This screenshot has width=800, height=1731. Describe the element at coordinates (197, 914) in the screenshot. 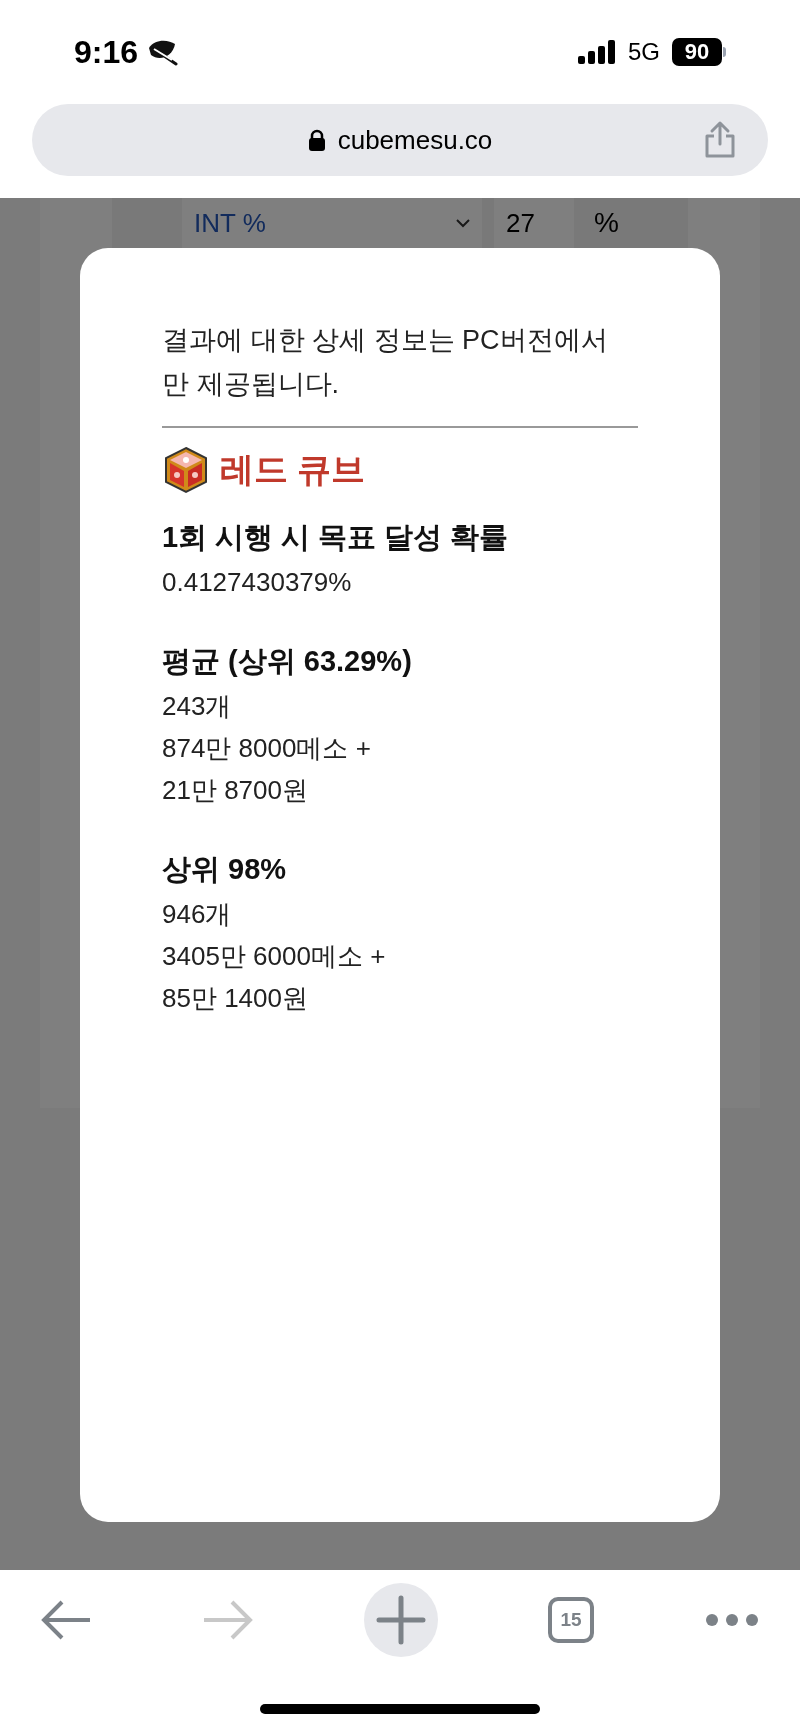

I see `result-value: 946개` at that location.